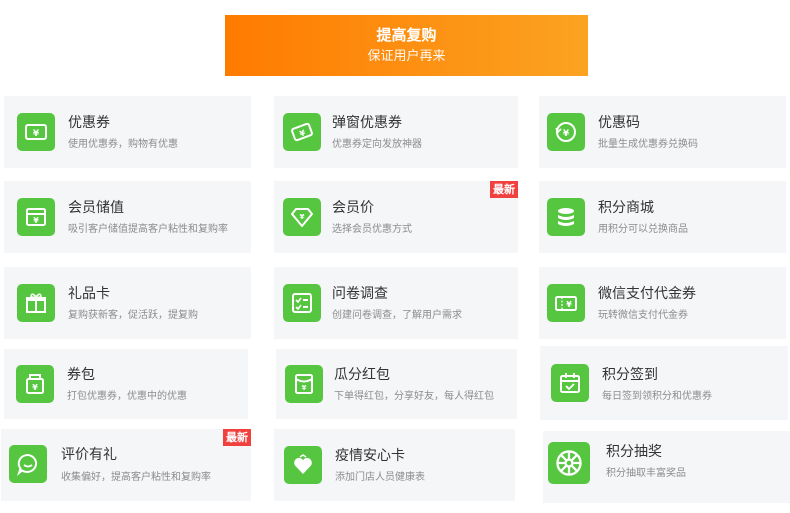 The height and width of the screenshot is (513, 790). I want to click on points-mall-icon, so click(566, 217).